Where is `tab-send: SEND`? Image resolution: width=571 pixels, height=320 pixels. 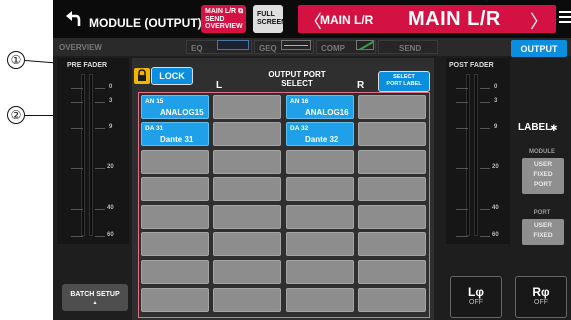
tab-send: SEND is located at coordinates (408, 47).